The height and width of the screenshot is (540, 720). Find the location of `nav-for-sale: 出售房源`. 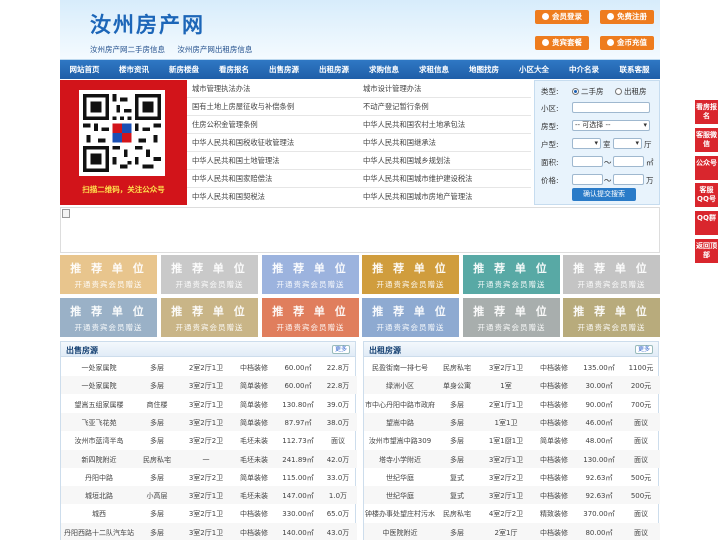

nav-for-sale: 出售房源 is located at coordinates (284, 69).